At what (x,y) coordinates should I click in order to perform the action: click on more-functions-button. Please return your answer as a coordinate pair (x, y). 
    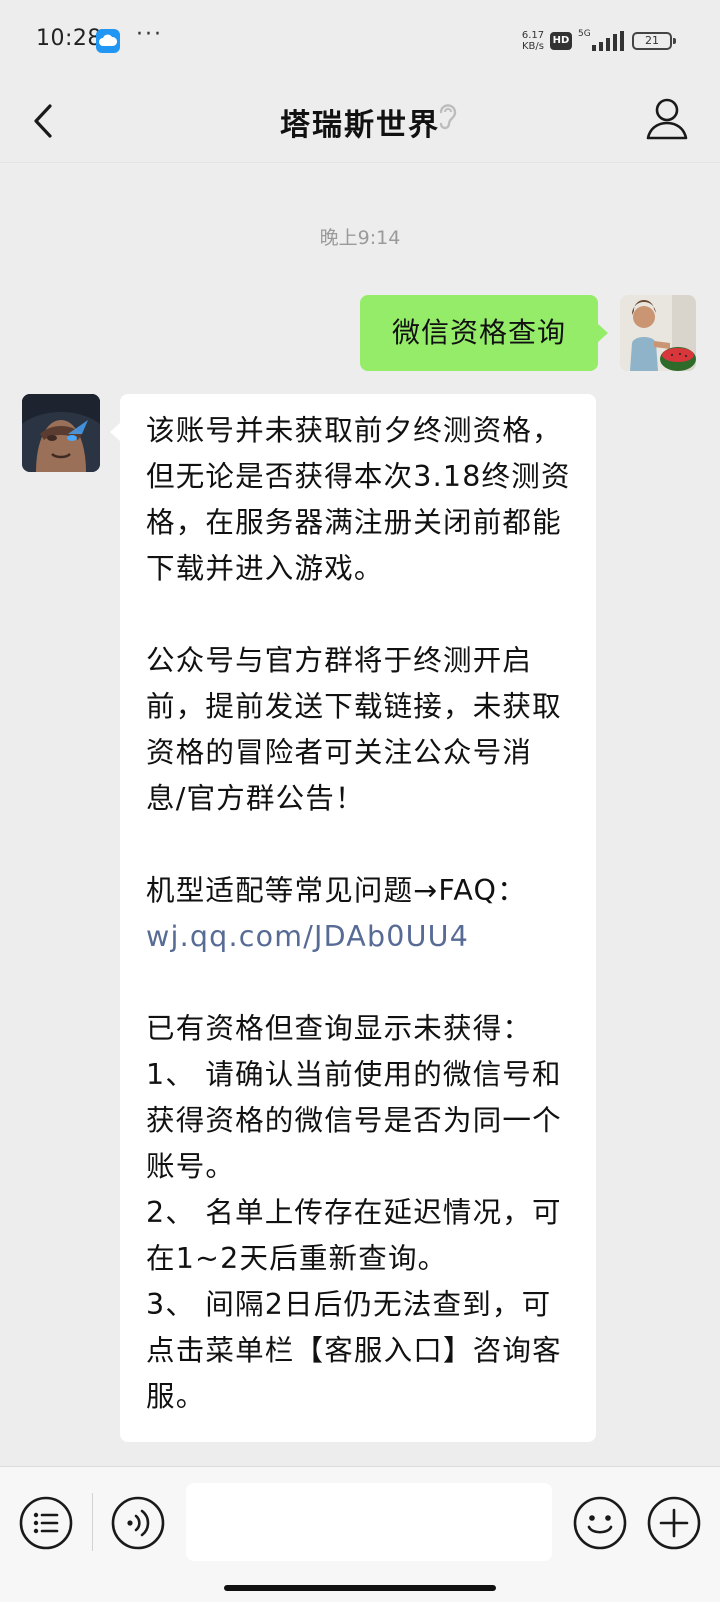
    Looking at the image, I should click on (674, 1523).